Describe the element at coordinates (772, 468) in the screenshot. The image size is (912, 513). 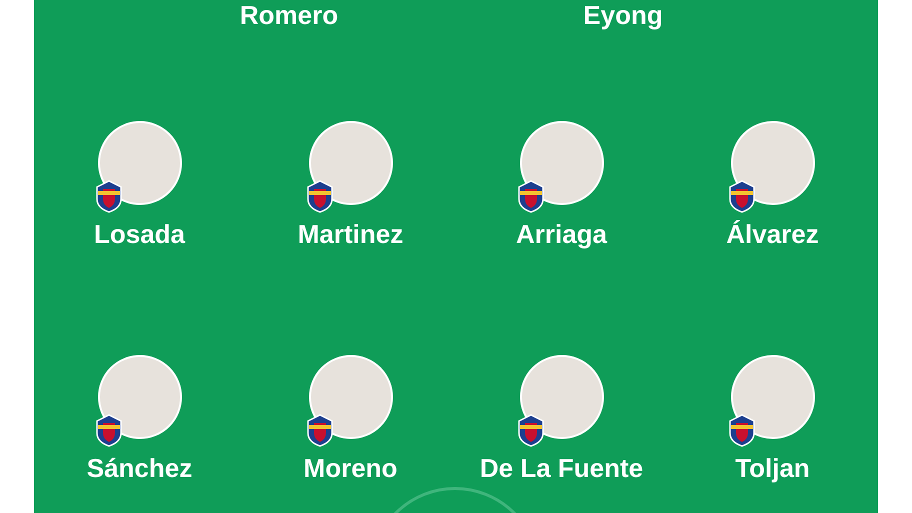
I see `player-name: Toljan` at that location.